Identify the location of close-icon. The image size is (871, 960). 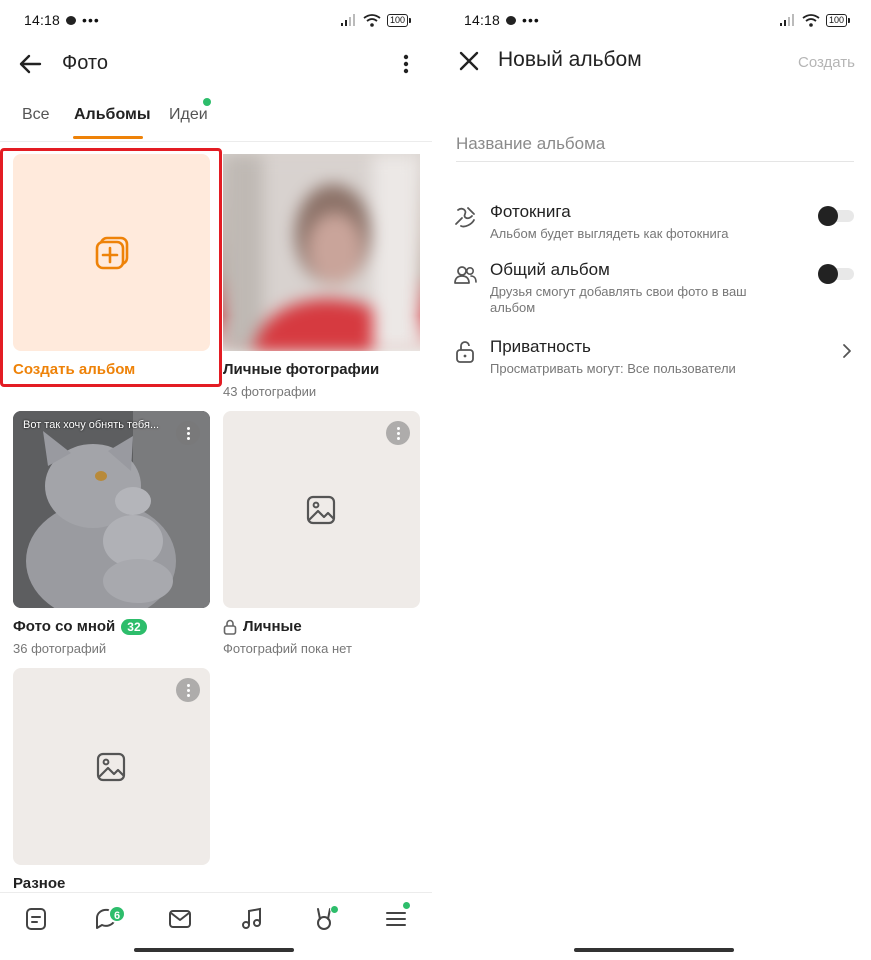
(469, 61).